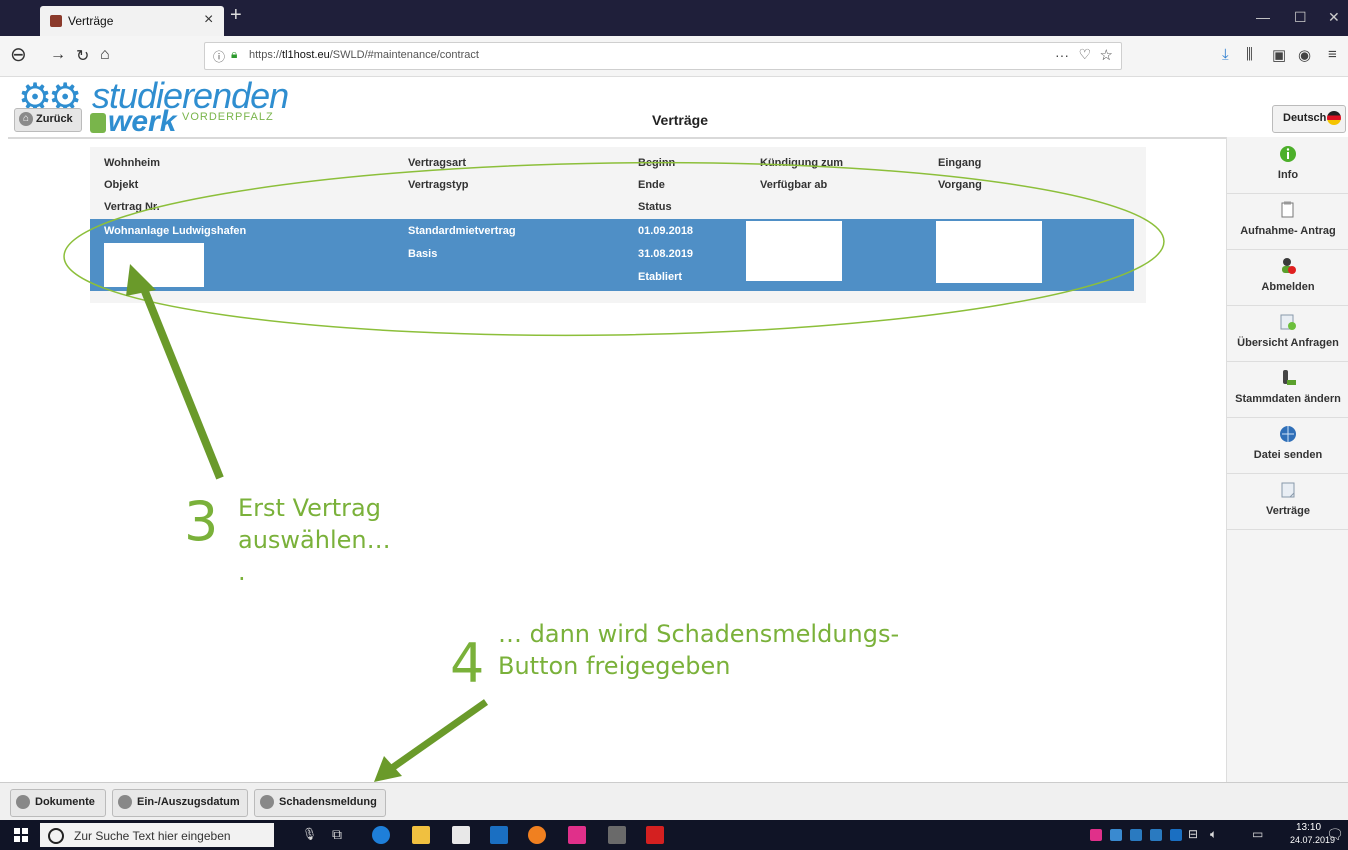  Describe the element at coordinates (680, 120) in the screenshot. I see `page-title: Verträge` at that location.